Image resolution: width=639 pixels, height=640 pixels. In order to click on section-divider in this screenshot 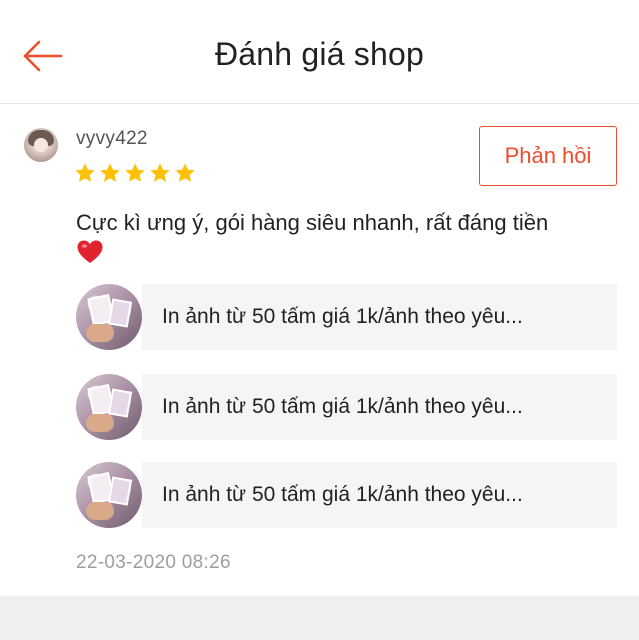, I will do `click(319, 618)`.